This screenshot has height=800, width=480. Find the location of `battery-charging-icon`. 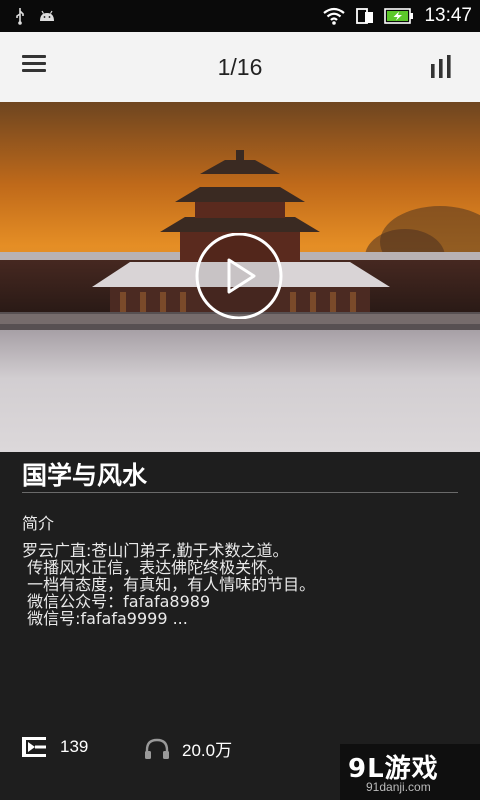

battery-charging-icon is located at coordinates (399, 16).